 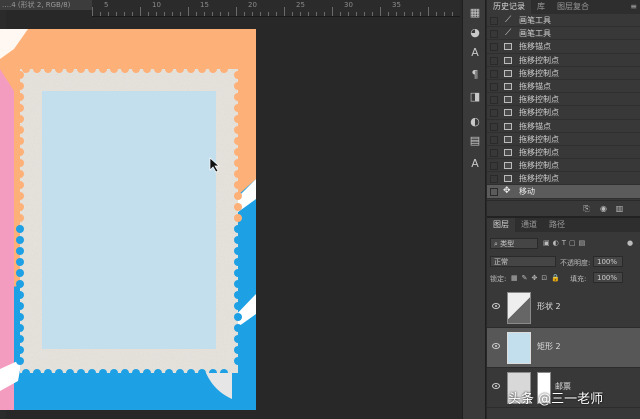 I want to click on layer-filter-select: ⌕ 类型, so click(x=514, y=243).